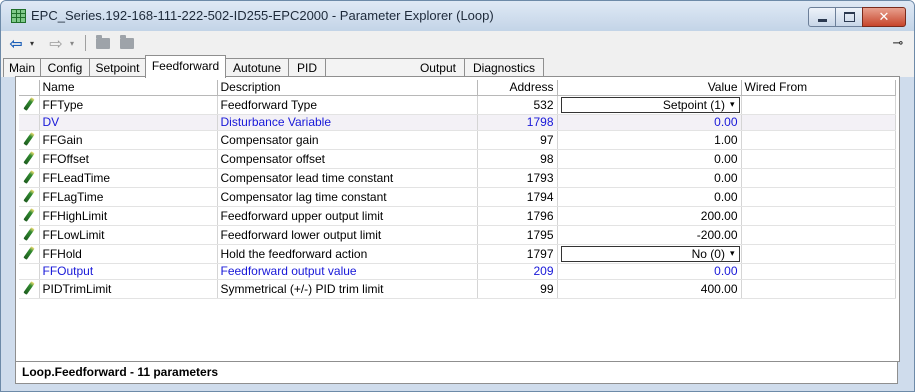  I want to click on window-controls: ✕, so click(857, 17).